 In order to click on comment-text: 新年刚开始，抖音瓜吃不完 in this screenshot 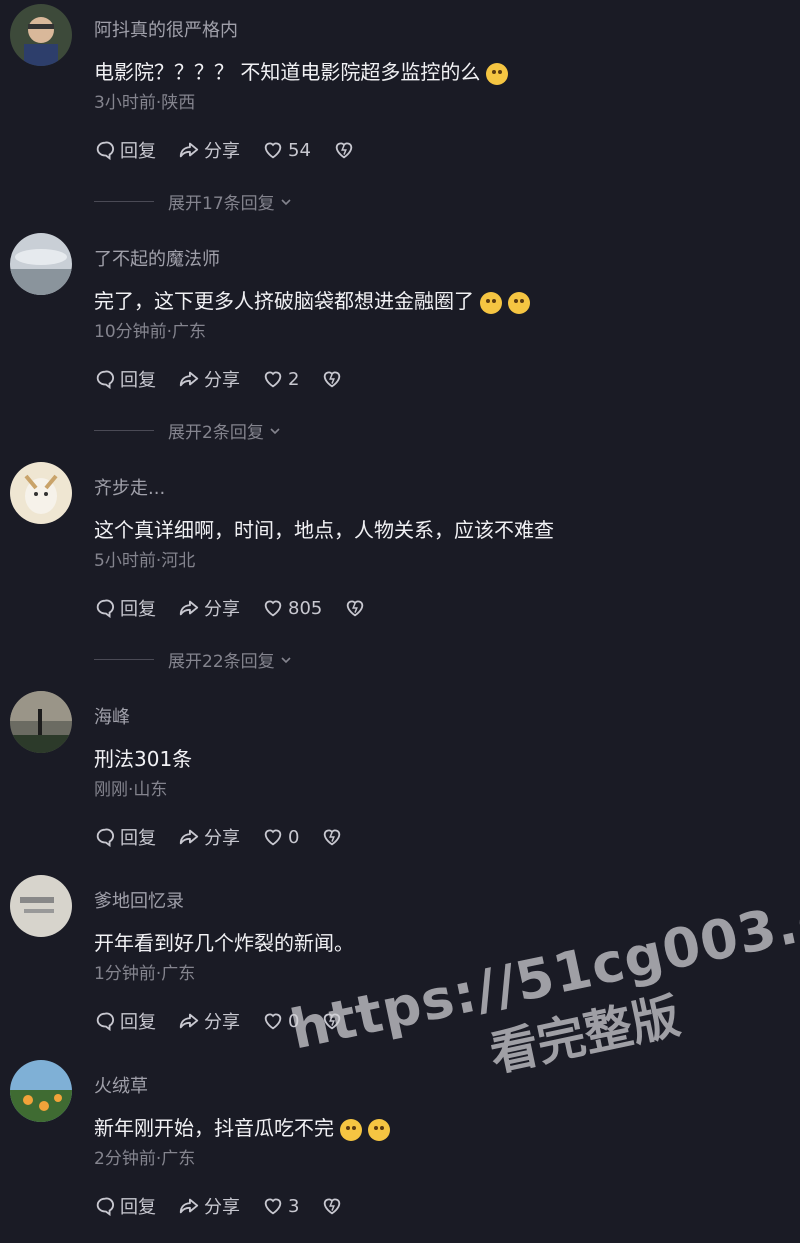, I will do `click(242, 1126)`.